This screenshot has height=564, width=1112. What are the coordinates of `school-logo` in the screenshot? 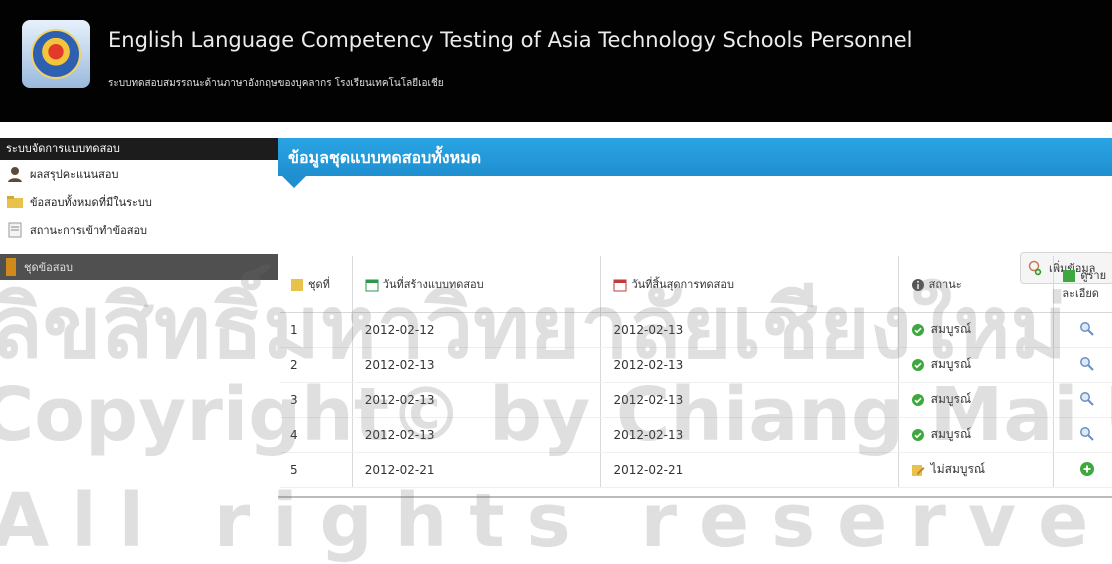 It's located at (56, 54).